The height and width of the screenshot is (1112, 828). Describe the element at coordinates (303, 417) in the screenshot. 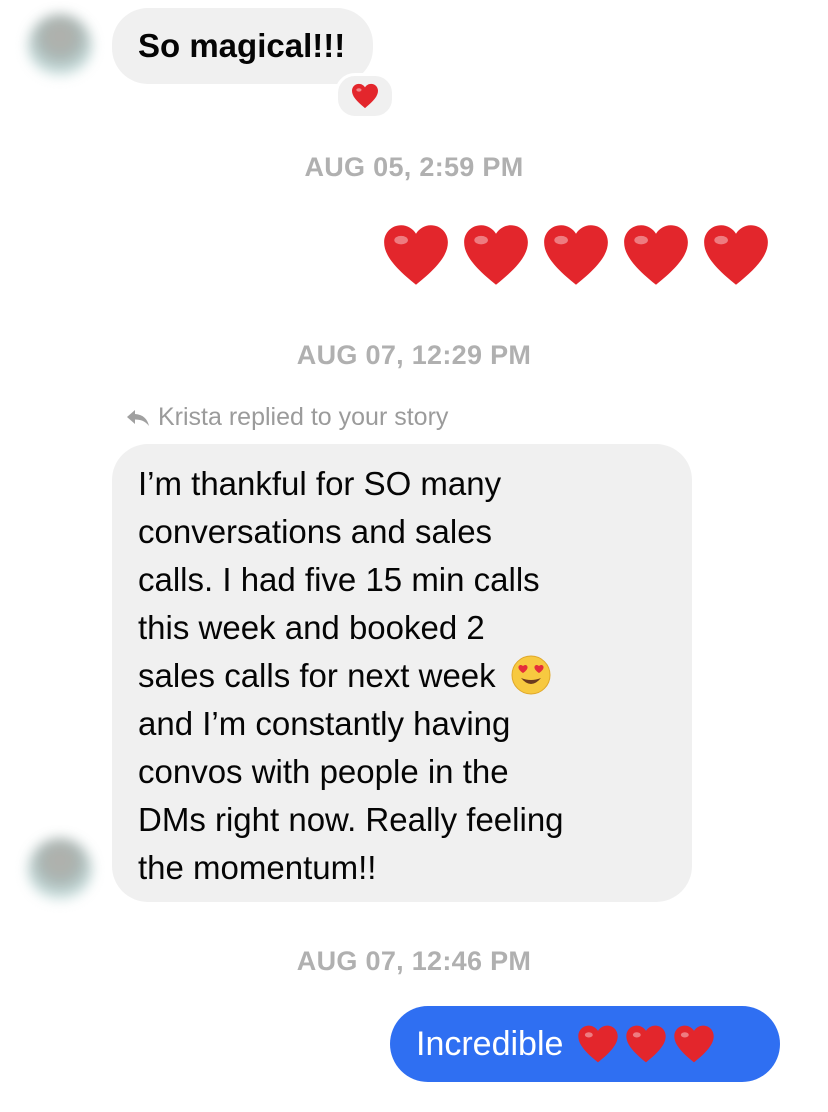

I see `reply-context-text: Krista replied to your story` at that location.